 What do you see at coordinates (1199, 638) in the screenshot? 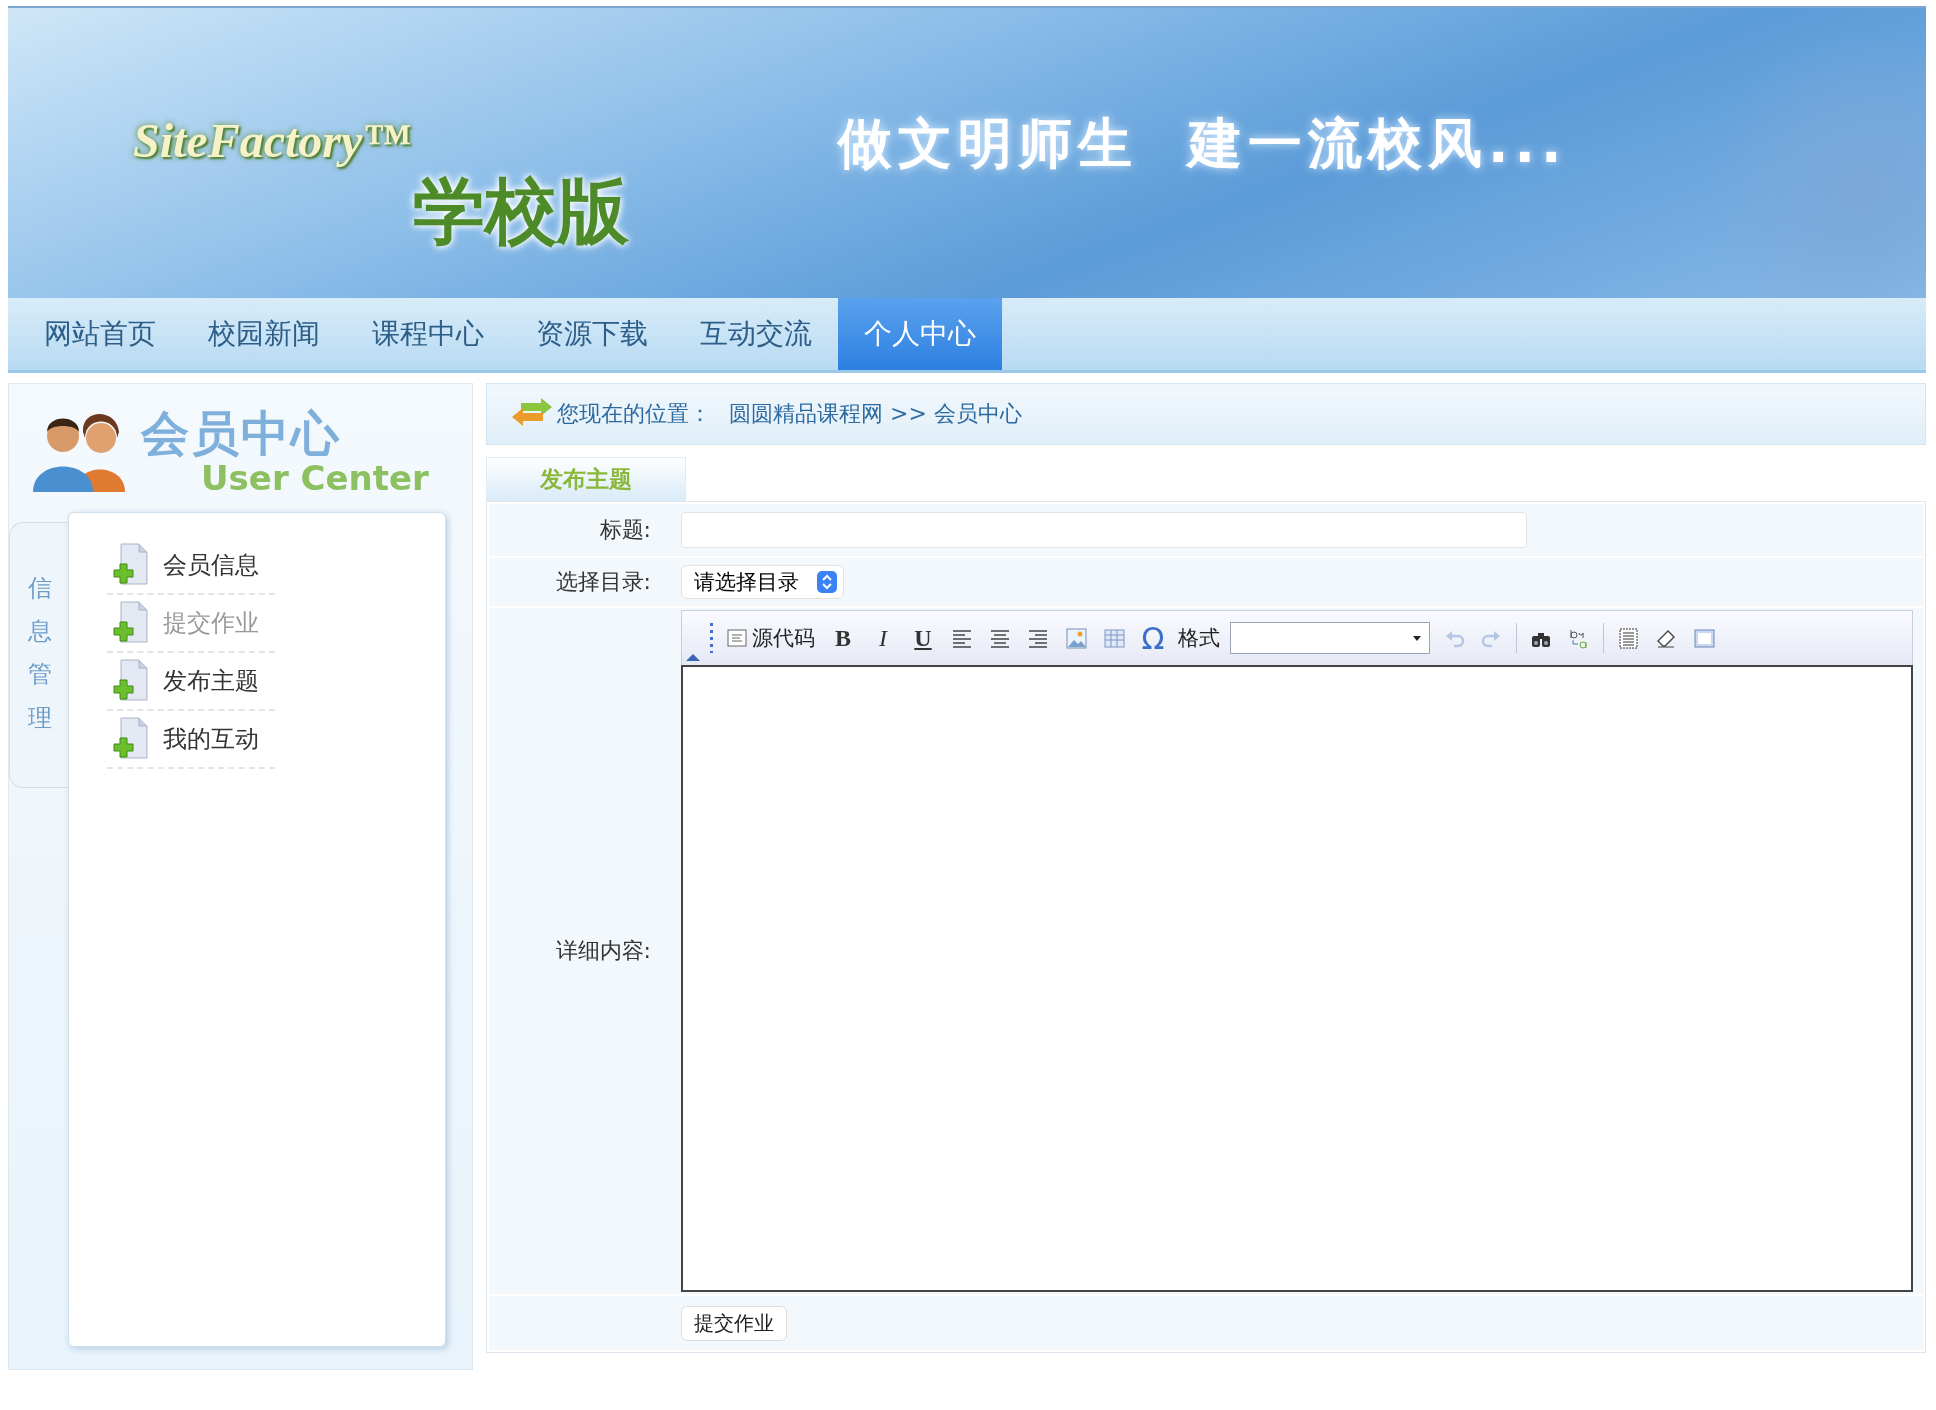
I see `format-label: 格式` at bounding box center [1199, 638].